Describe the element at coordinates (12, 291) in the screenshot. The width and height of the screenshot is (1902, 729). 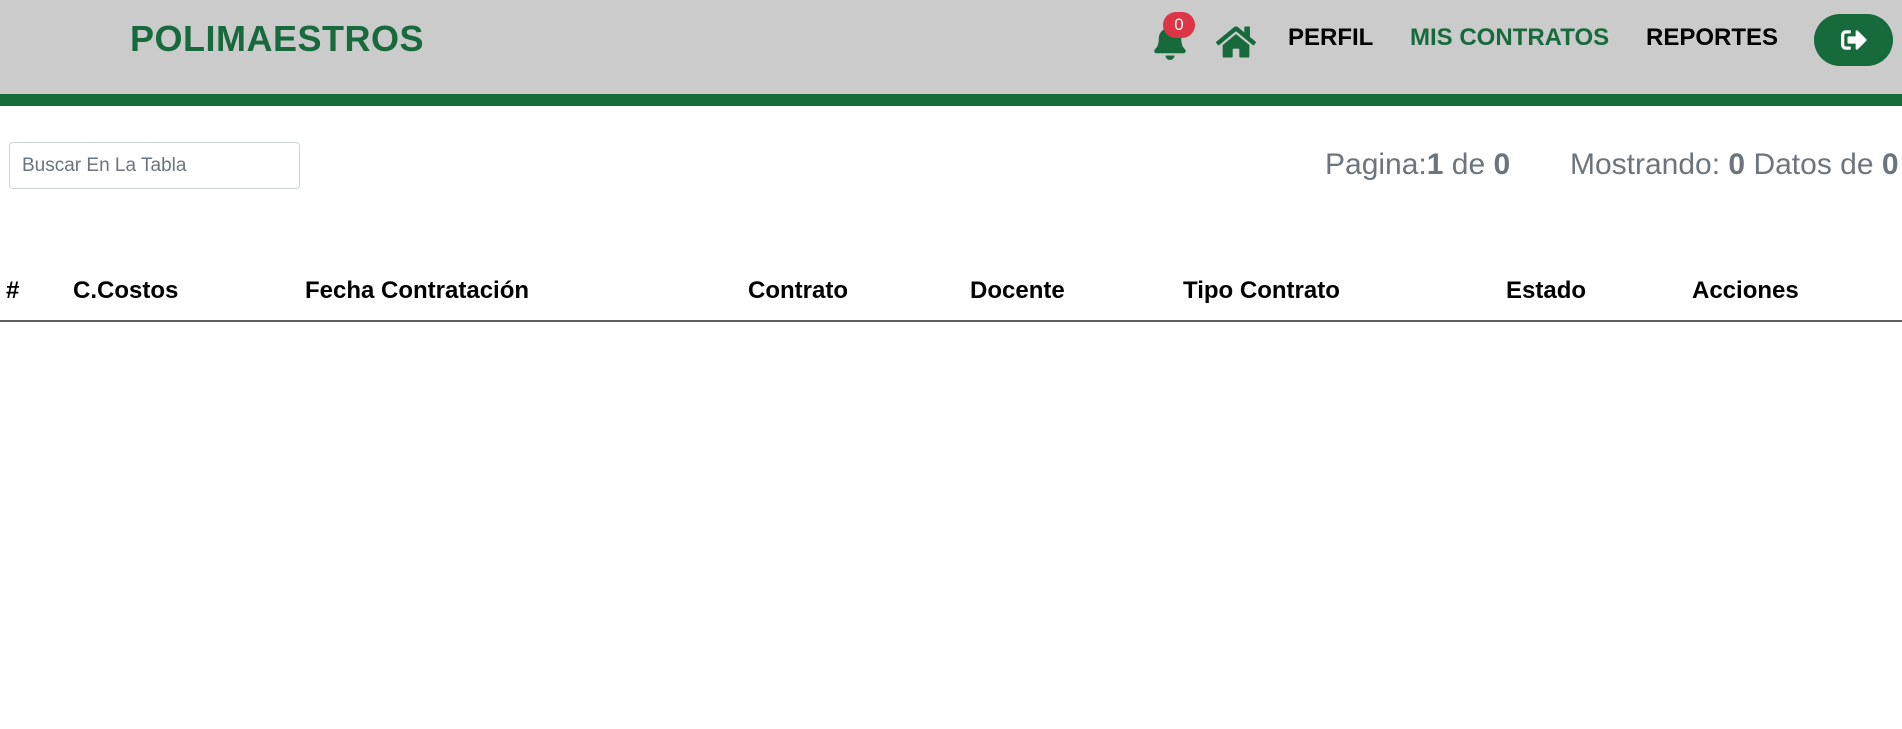
I see `column-header-index: #` at that location.